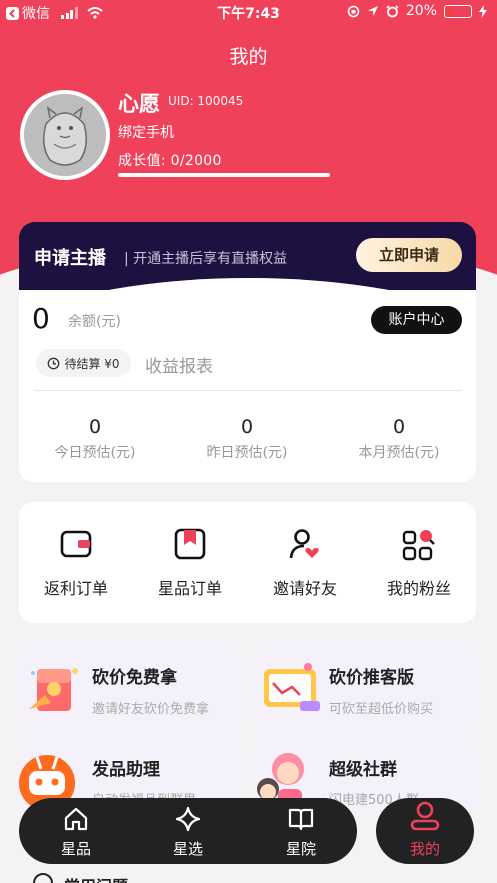 This screenshot has width=497, height=883. Describe the element at coordinates (75, 588) in the screenshot. I see `quick-action-label: 返利订单` at that location.